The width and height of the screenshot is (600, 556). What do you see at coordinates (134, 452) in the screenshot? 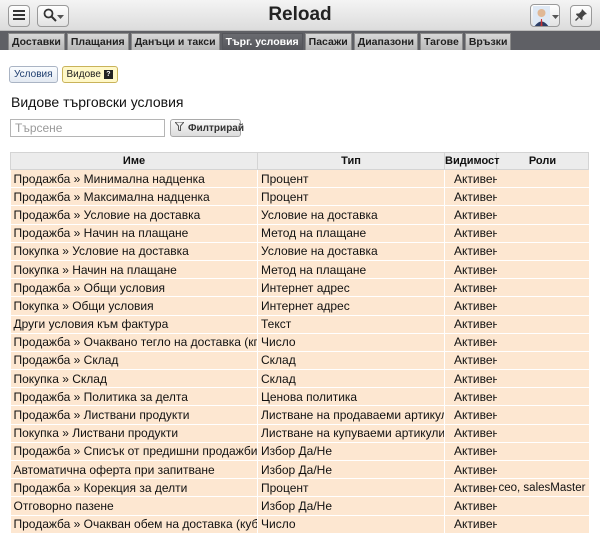
I see `cell-name: Продажба » Списък от предишни продажби` at bounding box center [134, 452].